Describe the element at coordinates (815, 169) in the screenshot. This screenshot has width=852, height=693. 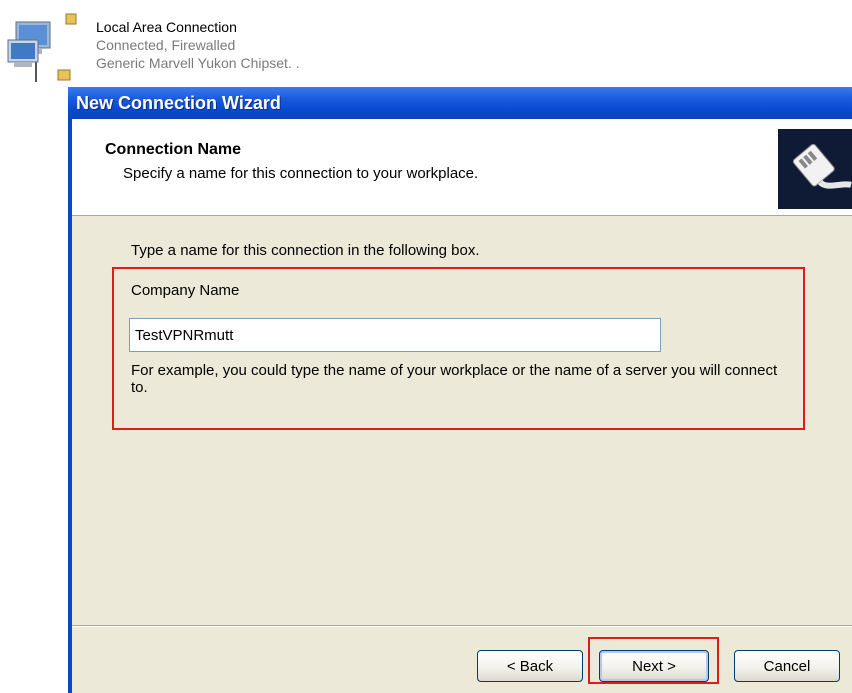
I see `network-cable-icon` at that location.